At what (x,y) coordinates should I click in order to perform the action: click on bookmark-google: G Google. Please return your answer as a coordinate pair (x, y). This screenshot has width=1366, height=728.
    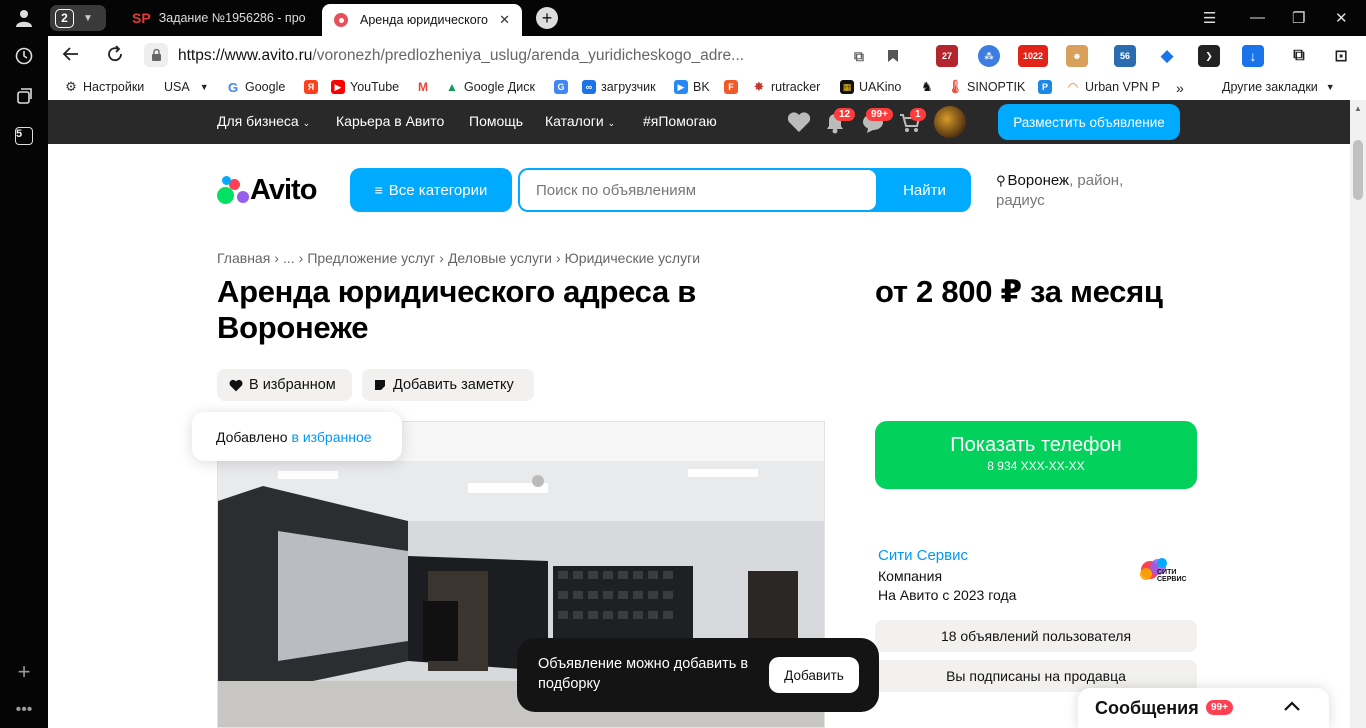
    Looking at the image, I should click on (255, 87).